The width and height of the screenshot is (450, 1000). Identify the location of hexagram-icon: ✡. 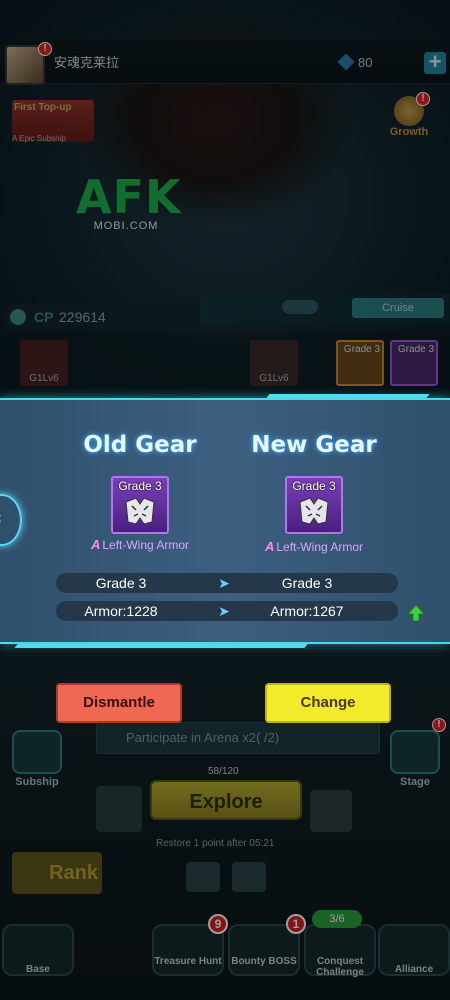
(4, 519).